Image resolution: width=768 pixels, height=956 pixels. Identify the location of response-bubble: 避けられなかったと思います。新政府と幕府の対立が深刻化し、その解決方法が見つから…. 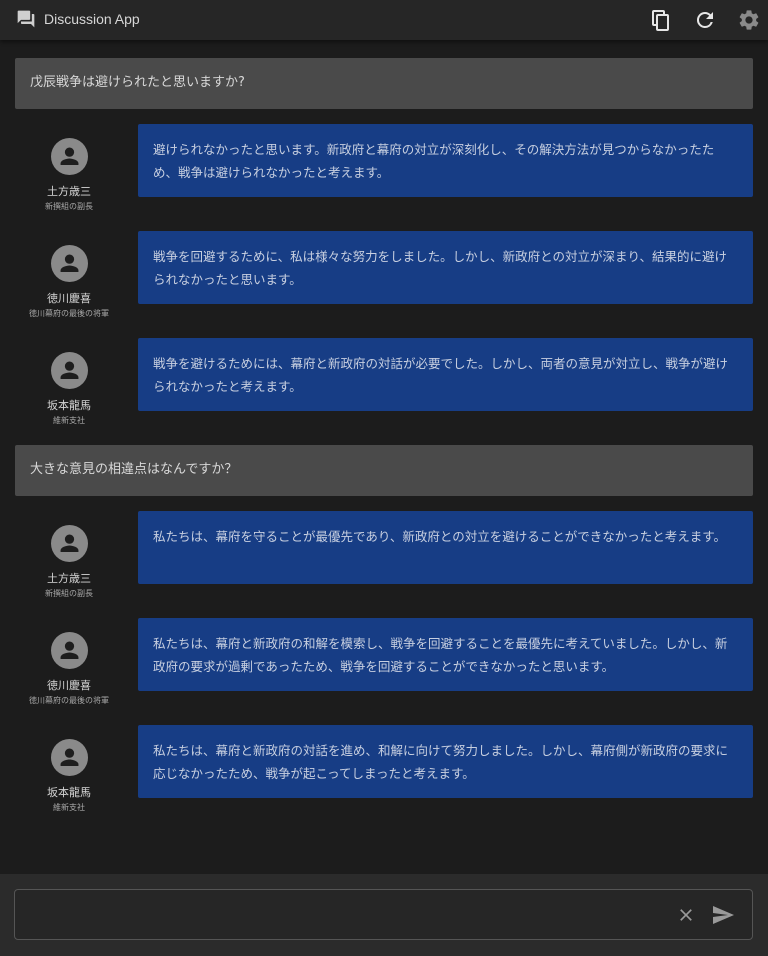
(445, 160).